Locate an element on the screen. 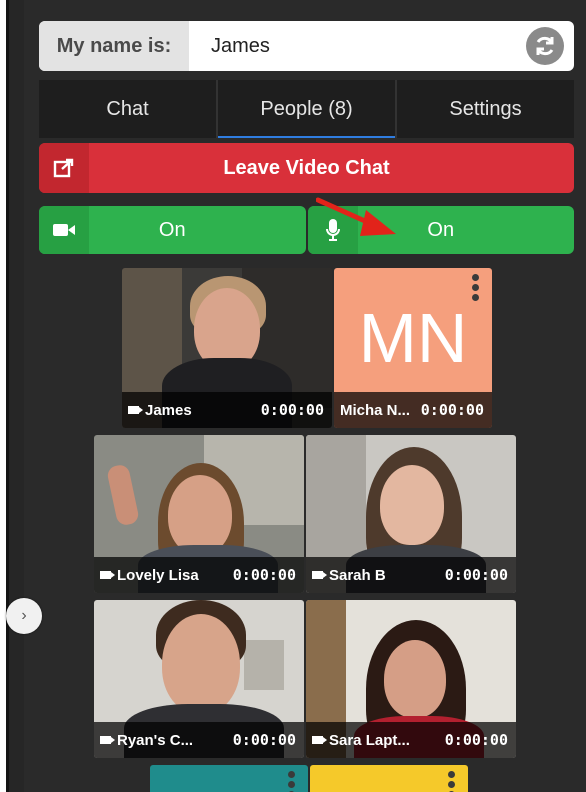 The image size is (586, 792). participant-tile-lisa: Lovely Lisa 0:00:00 is located at coordinates (199, 514).